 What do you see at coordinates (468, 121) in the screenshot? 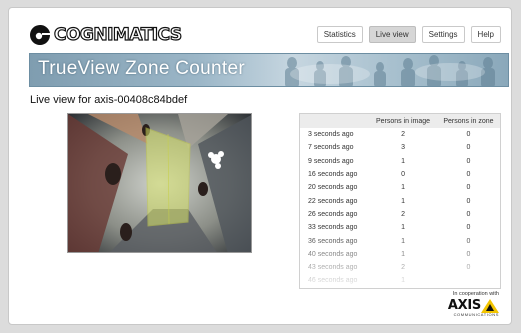
I see `header-persons-in-zone: Persons in zone` at bounding box center [468, 121].